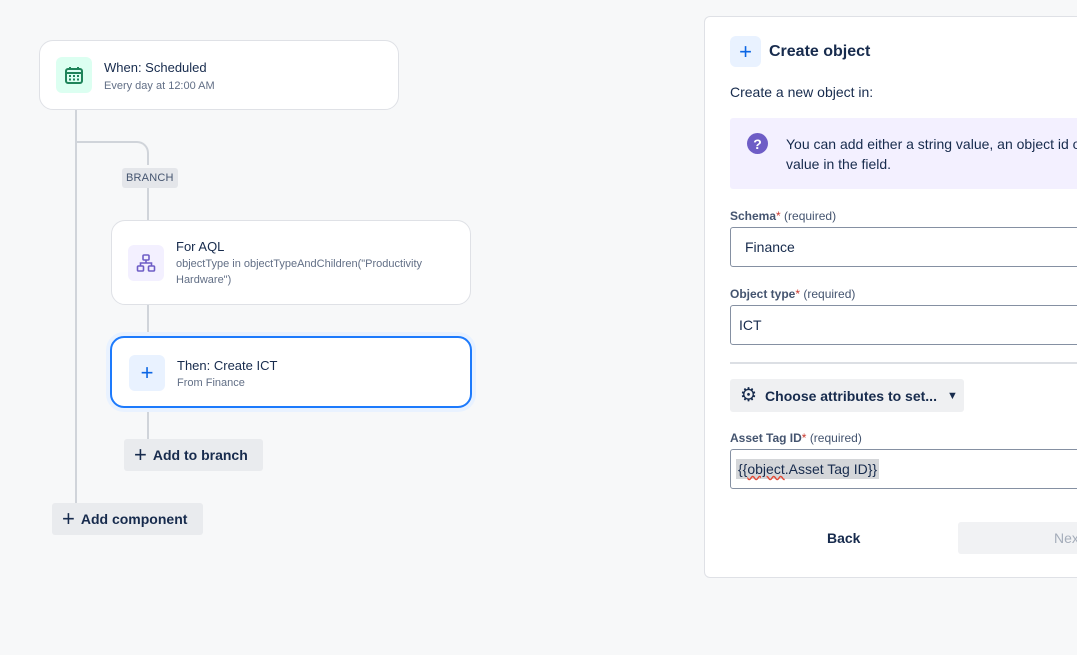 The height and width of the screenshot is (655, 1077). Describe the element at coordinates (843, 538) in the screenshot. I see `back-button: Back` at that location.